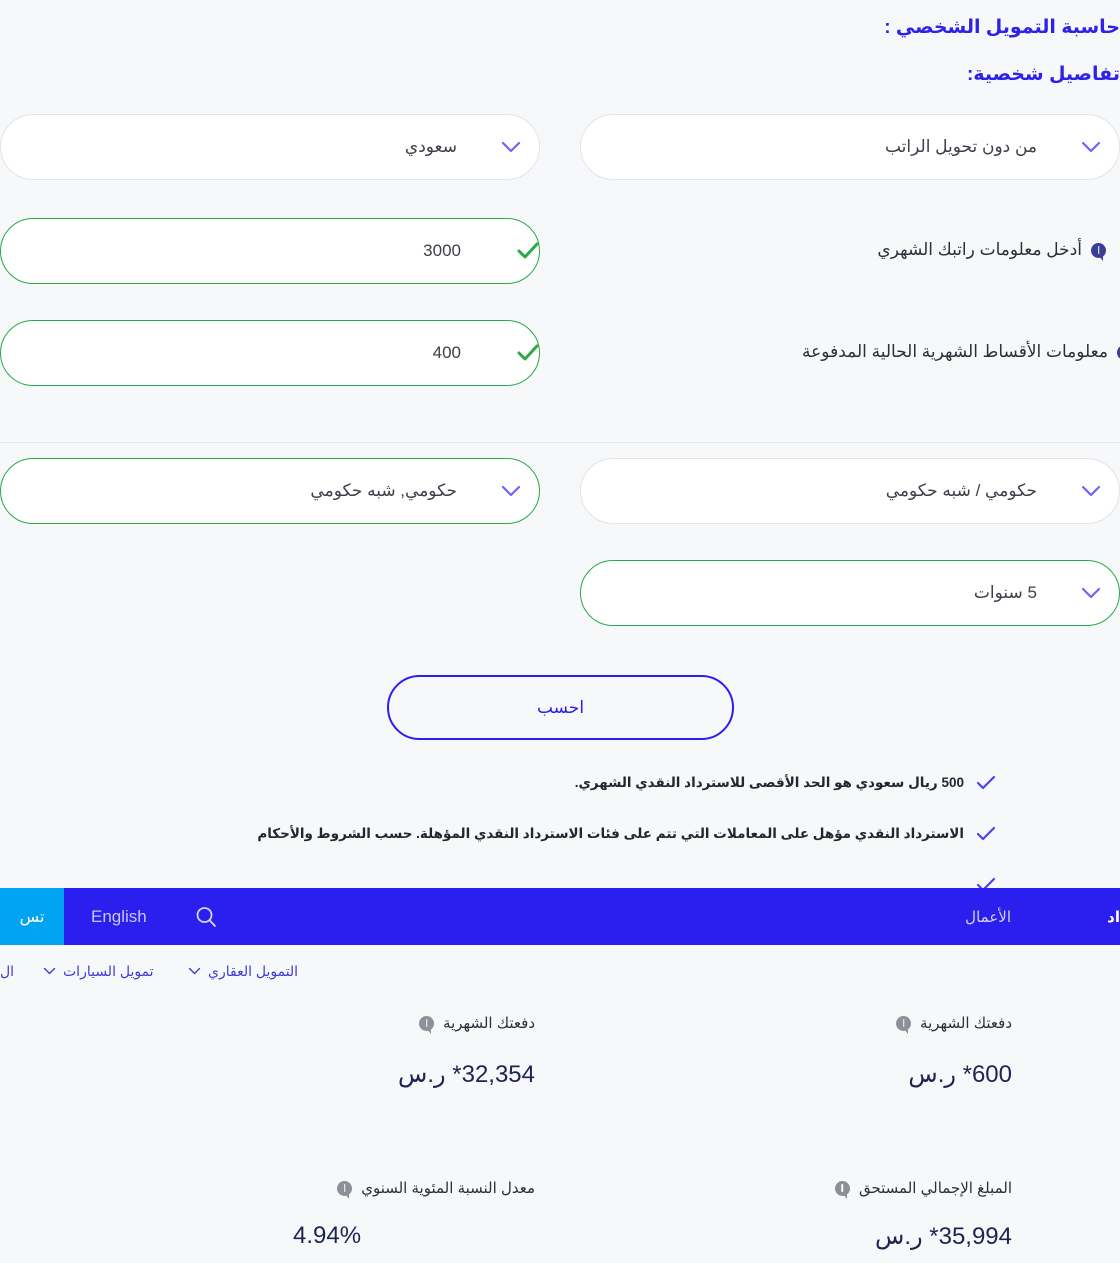 The width and height of the screenshot is (1120, 1263). Describe the element at coordinates (327, 1235) in the screenshot. I see `result-value-apr: 4.94%` at that location.